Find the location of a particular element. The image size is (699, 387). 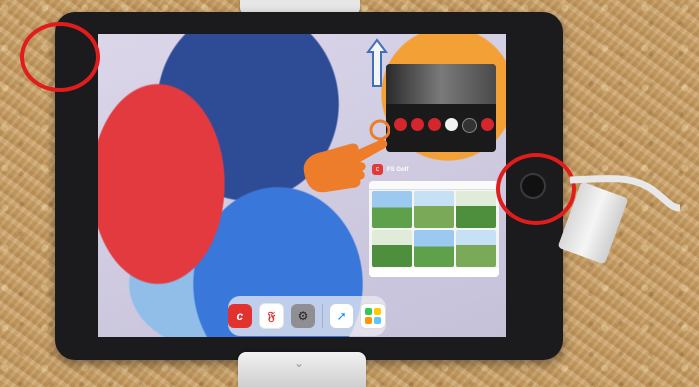

pointing-hand-icon is located at coordinates (346, 156).